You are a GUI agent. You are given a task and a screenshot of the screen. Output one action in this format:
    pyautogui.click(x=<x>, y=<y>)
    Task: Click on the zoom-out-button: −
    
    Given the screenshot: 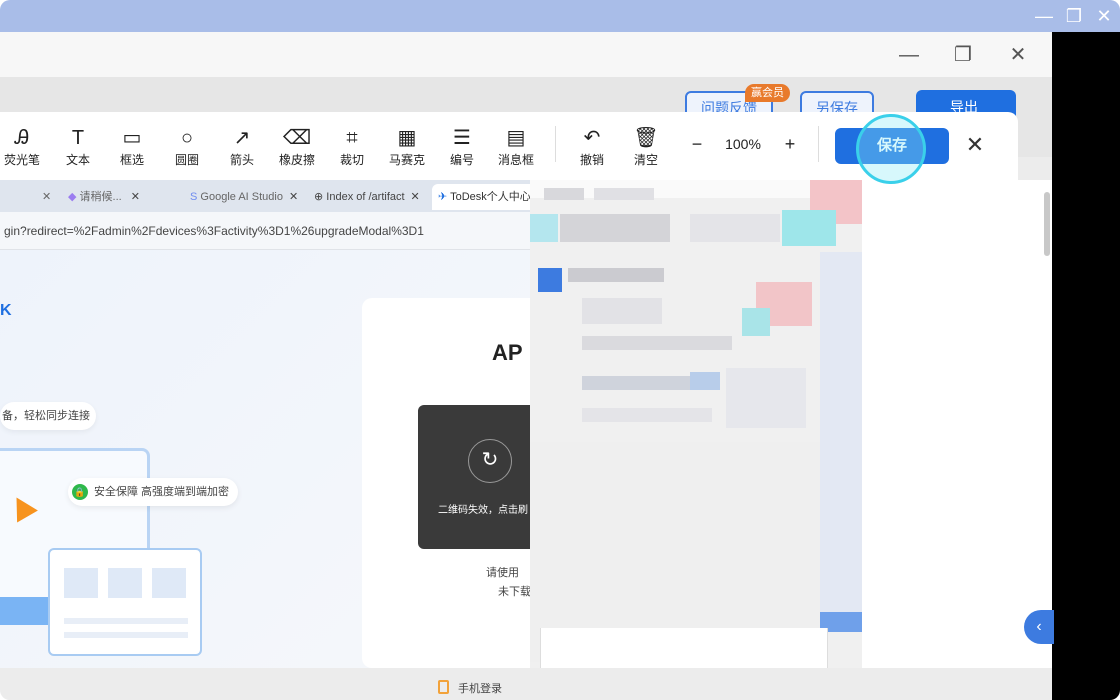 What is the action you would take?
    pyautogui.click(x=697, y=144)
    